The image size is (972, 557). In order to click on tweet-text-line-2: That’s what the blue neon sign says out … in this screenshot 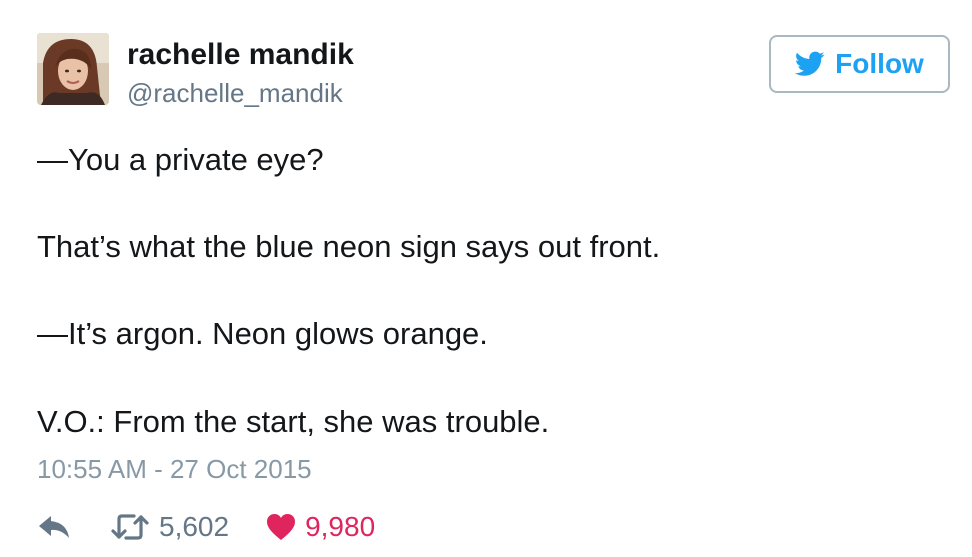, I will do `click(349, 246)`.